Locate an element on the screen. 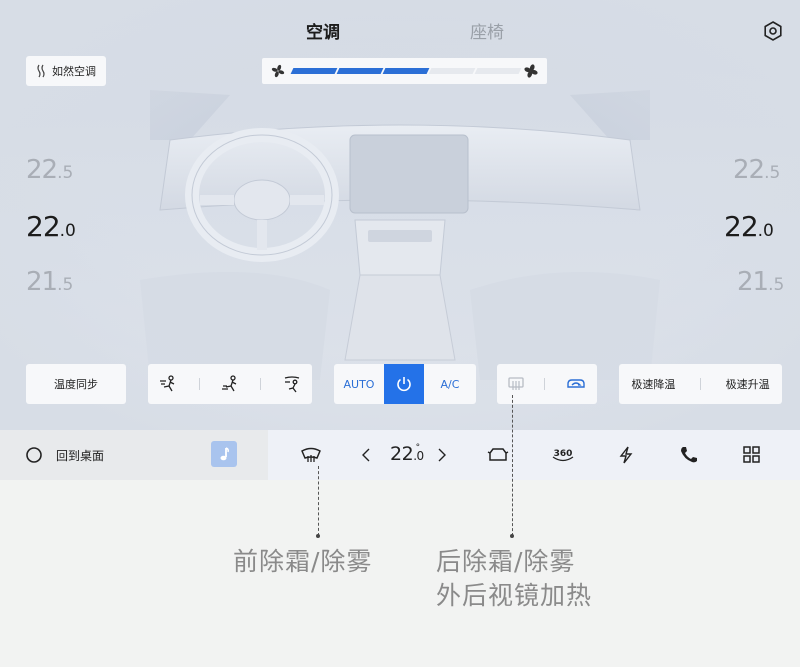 This screenshot has width=800, height=667. ac-label: A/C is located at coordinates (450, 384).